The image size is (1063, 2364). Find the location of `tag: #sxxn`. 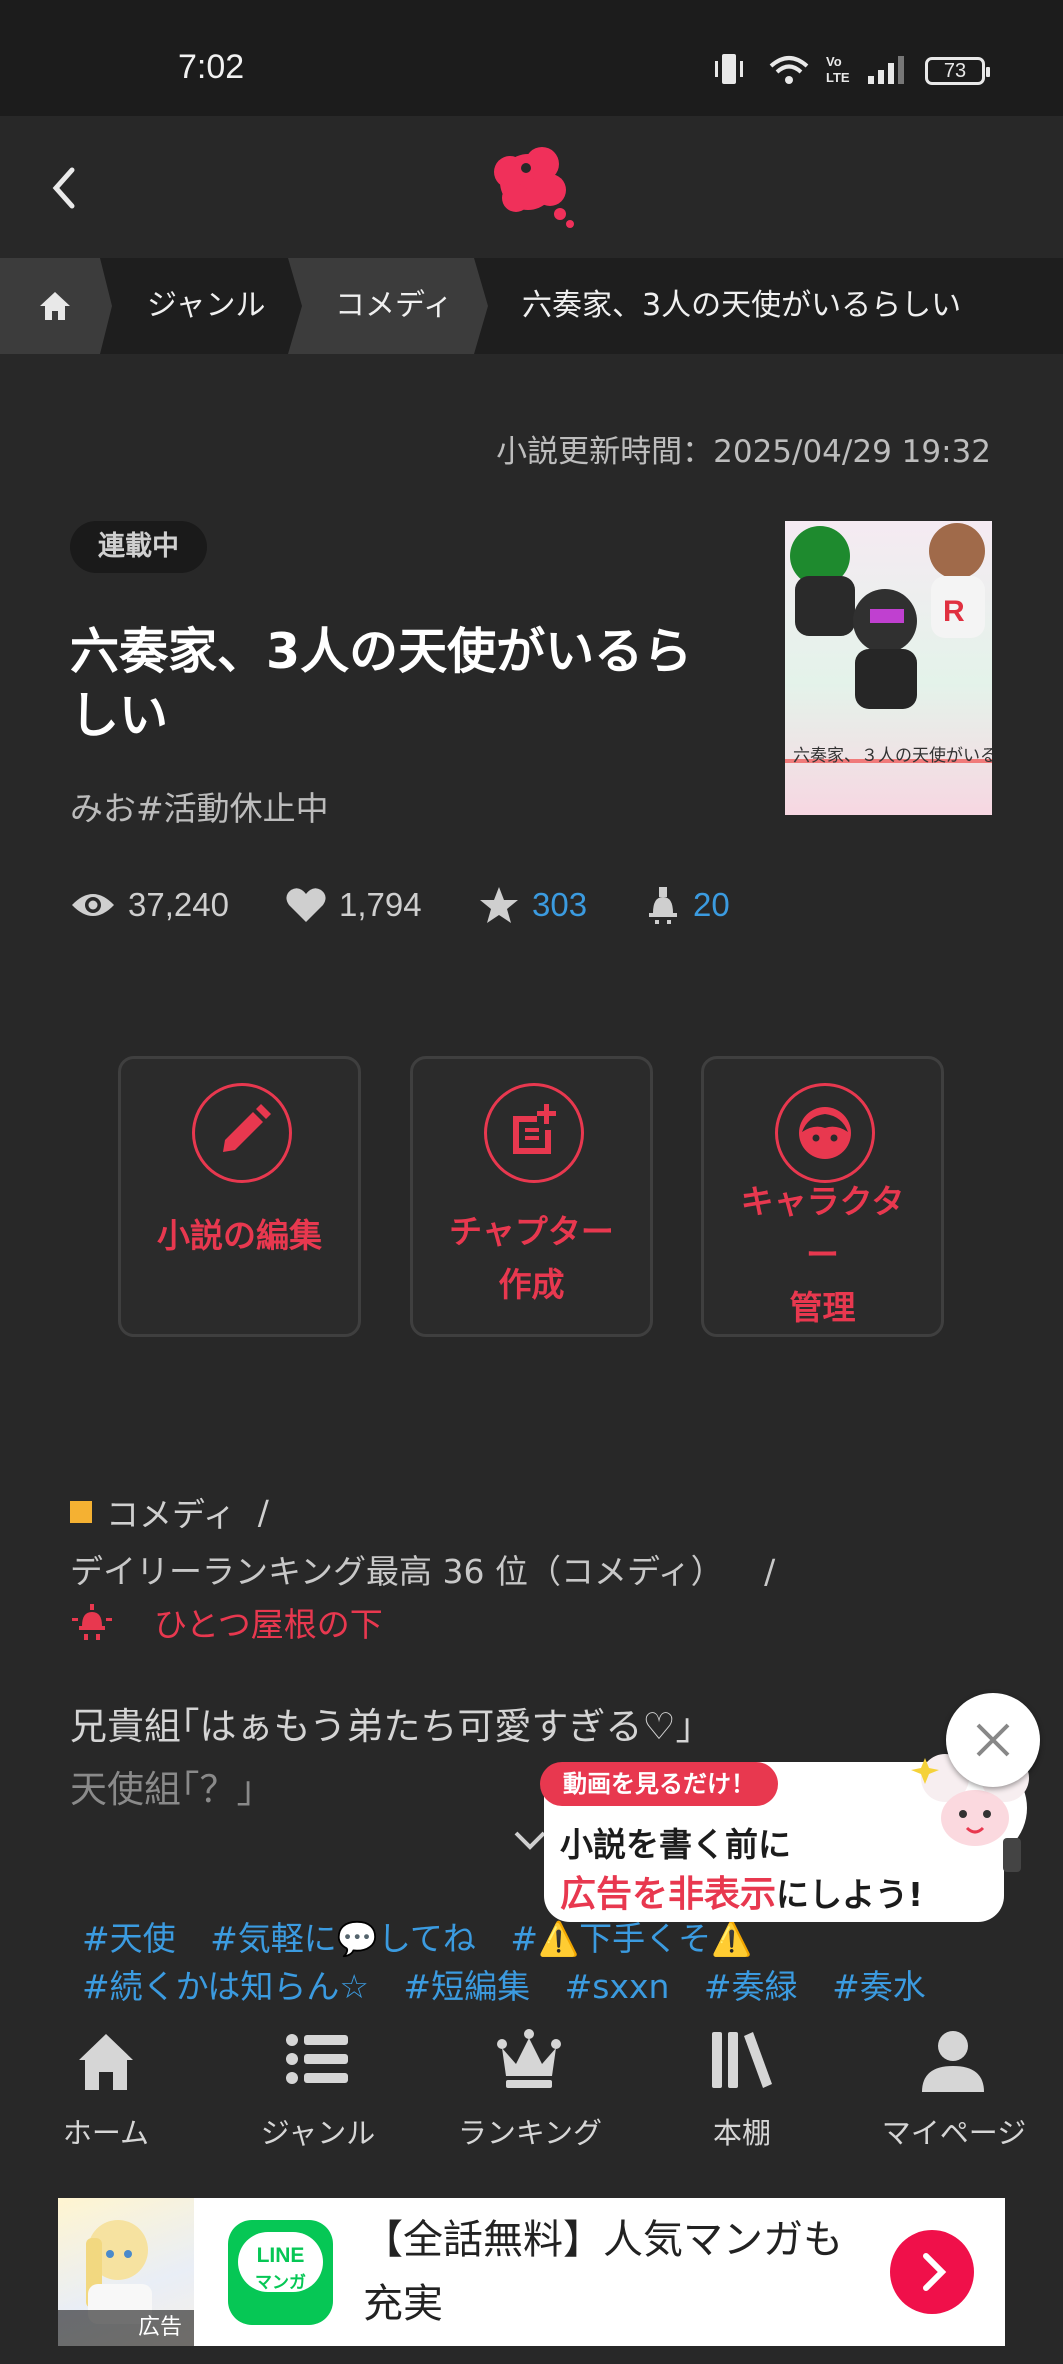

tag: #sxxn is located at coordinates (617, 1986).